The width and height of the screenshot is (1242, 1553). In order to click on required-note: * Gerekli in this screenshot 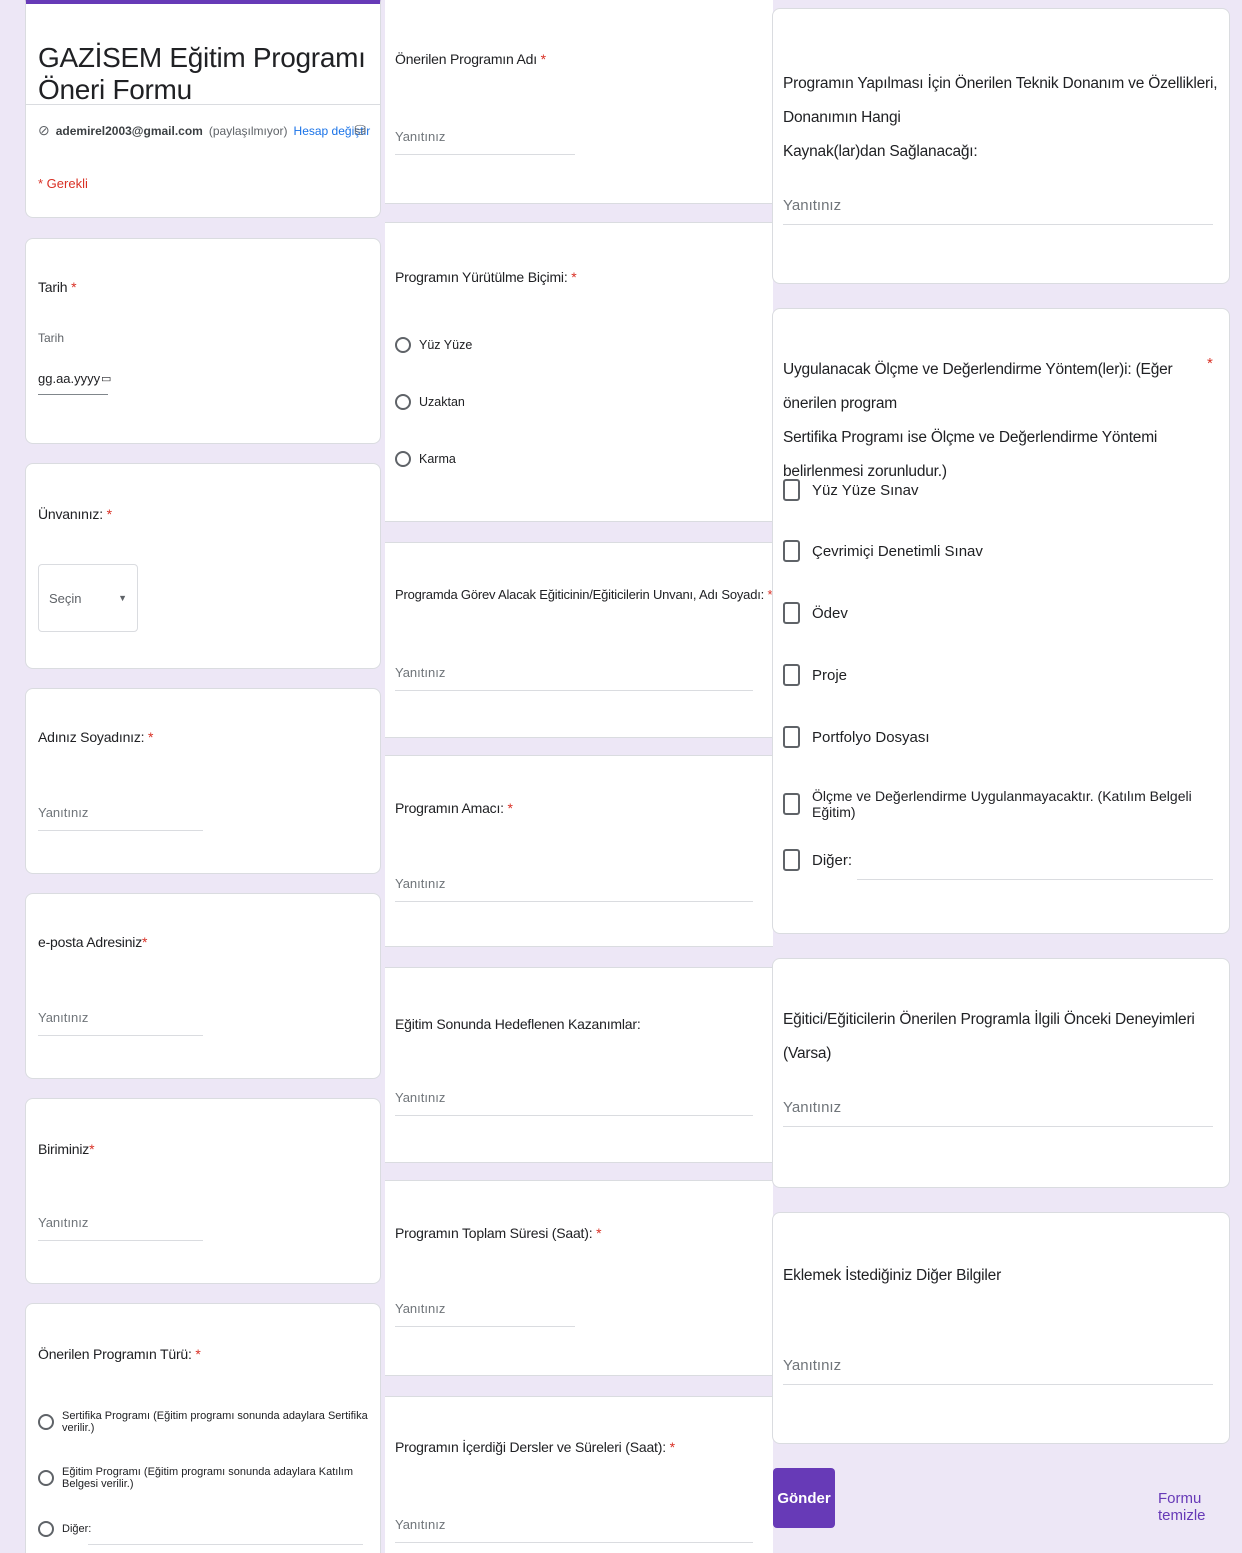, I will do `click(63, 183)`.